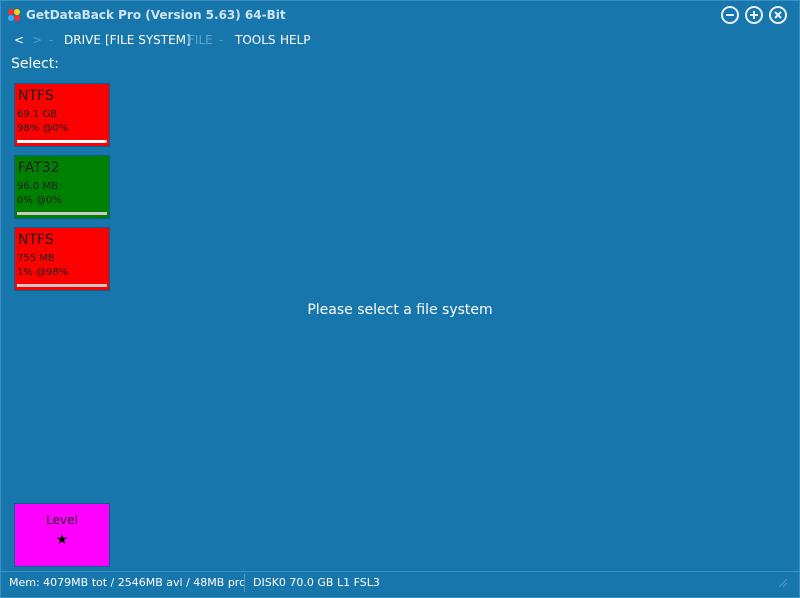 The image size is (800, 598). Describe the element at coordinates (400, 310) in the screenshot. I see `empty-state-message: Please select a file system` at that location.